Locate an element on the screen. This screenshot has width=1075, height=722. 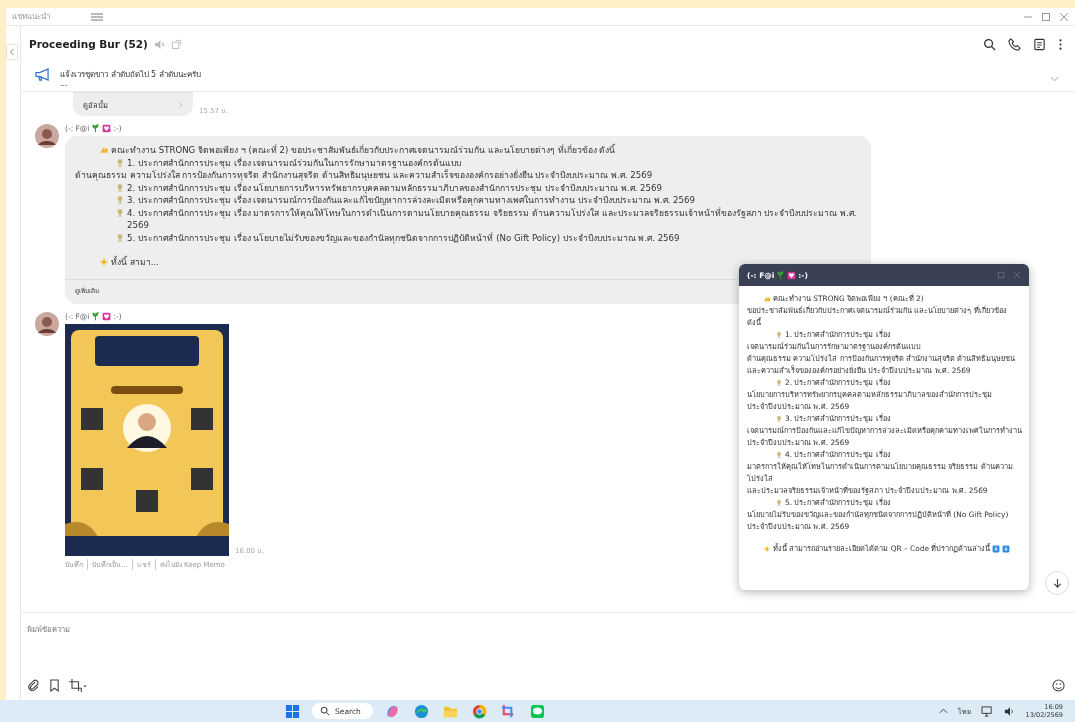
megaphone-icon is located at coordinates (42, 74).